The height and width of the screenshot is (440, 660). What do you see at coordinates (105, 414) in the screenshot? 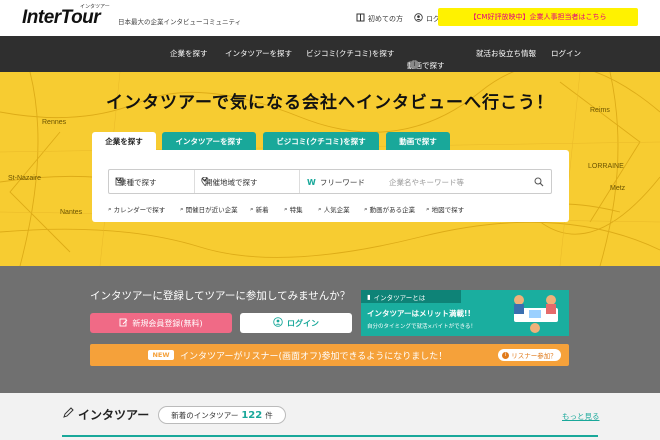
I see `tours-title: インタツアー` at bounding box center [105, 414].